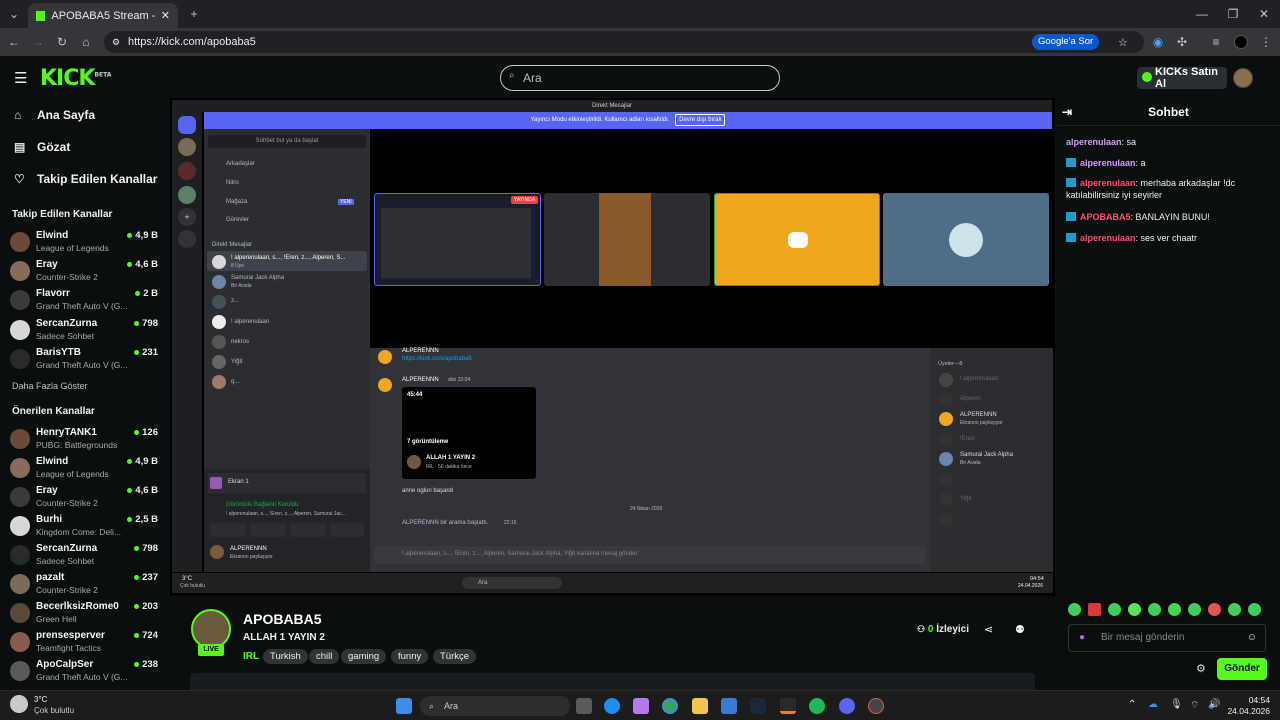 The image size is (1280, 720). I want to click on share-icon: ⋖, so click(988, 629).